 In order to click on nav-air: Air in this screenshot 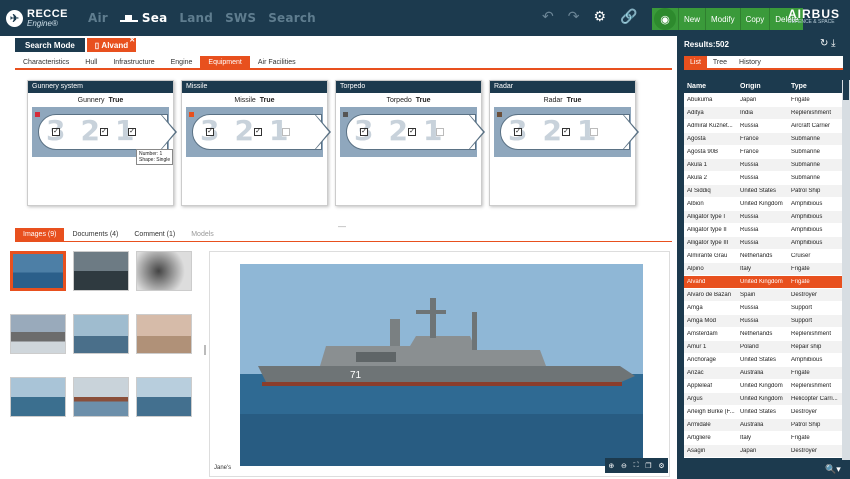, I will do `click(98, 18)`.